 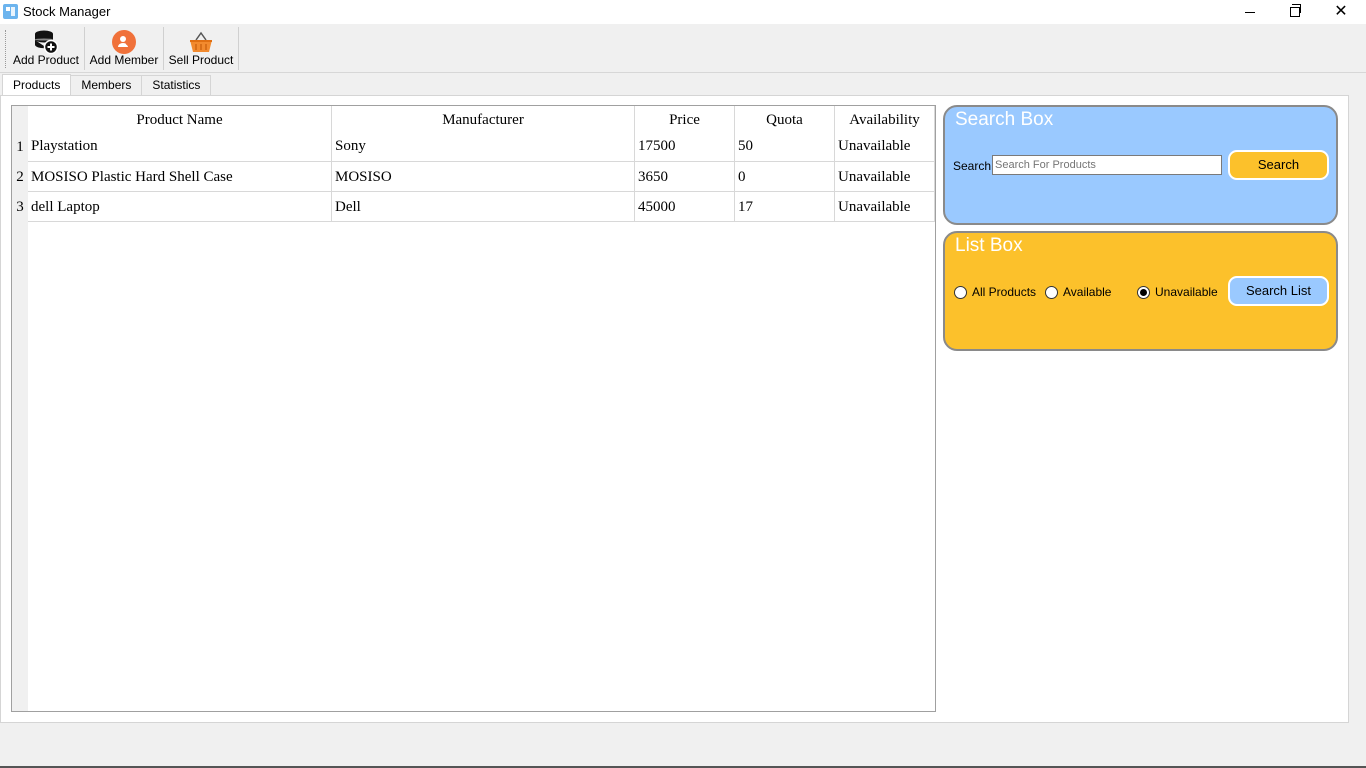 I want to click on add-member-button: Add Member, so click(x=124, y=48).